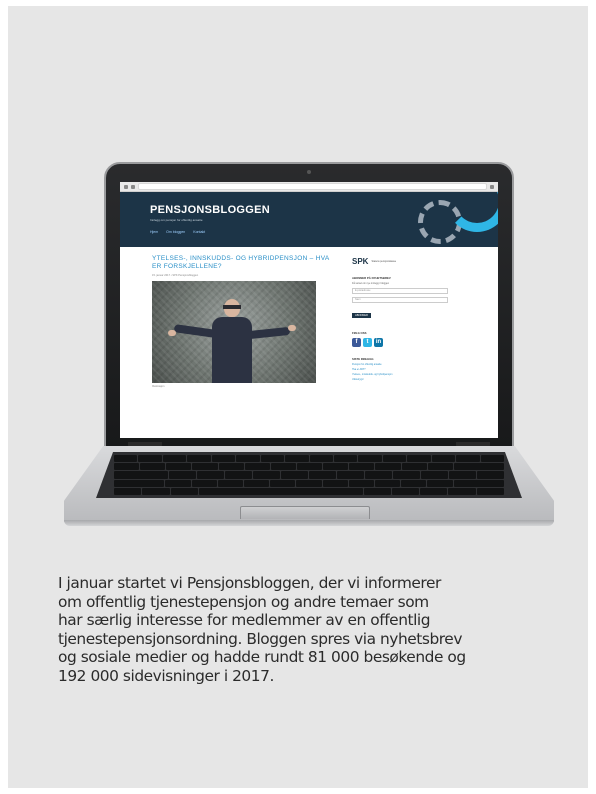 The image size is (596, 794). I want to click on subscribe-text: Få varsel om nye innlegg i bloggen, so click(371, 283).